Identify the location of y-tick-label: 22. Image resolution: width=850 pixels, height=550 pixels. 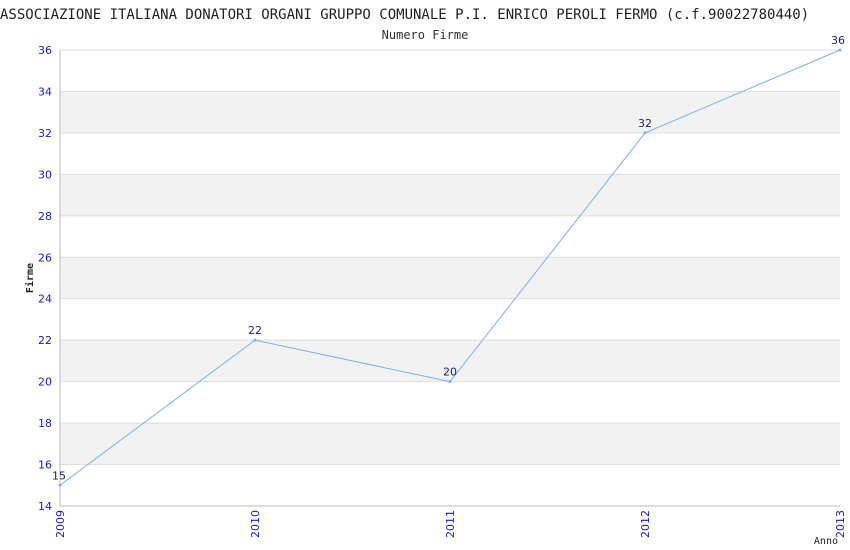
(45, 340).